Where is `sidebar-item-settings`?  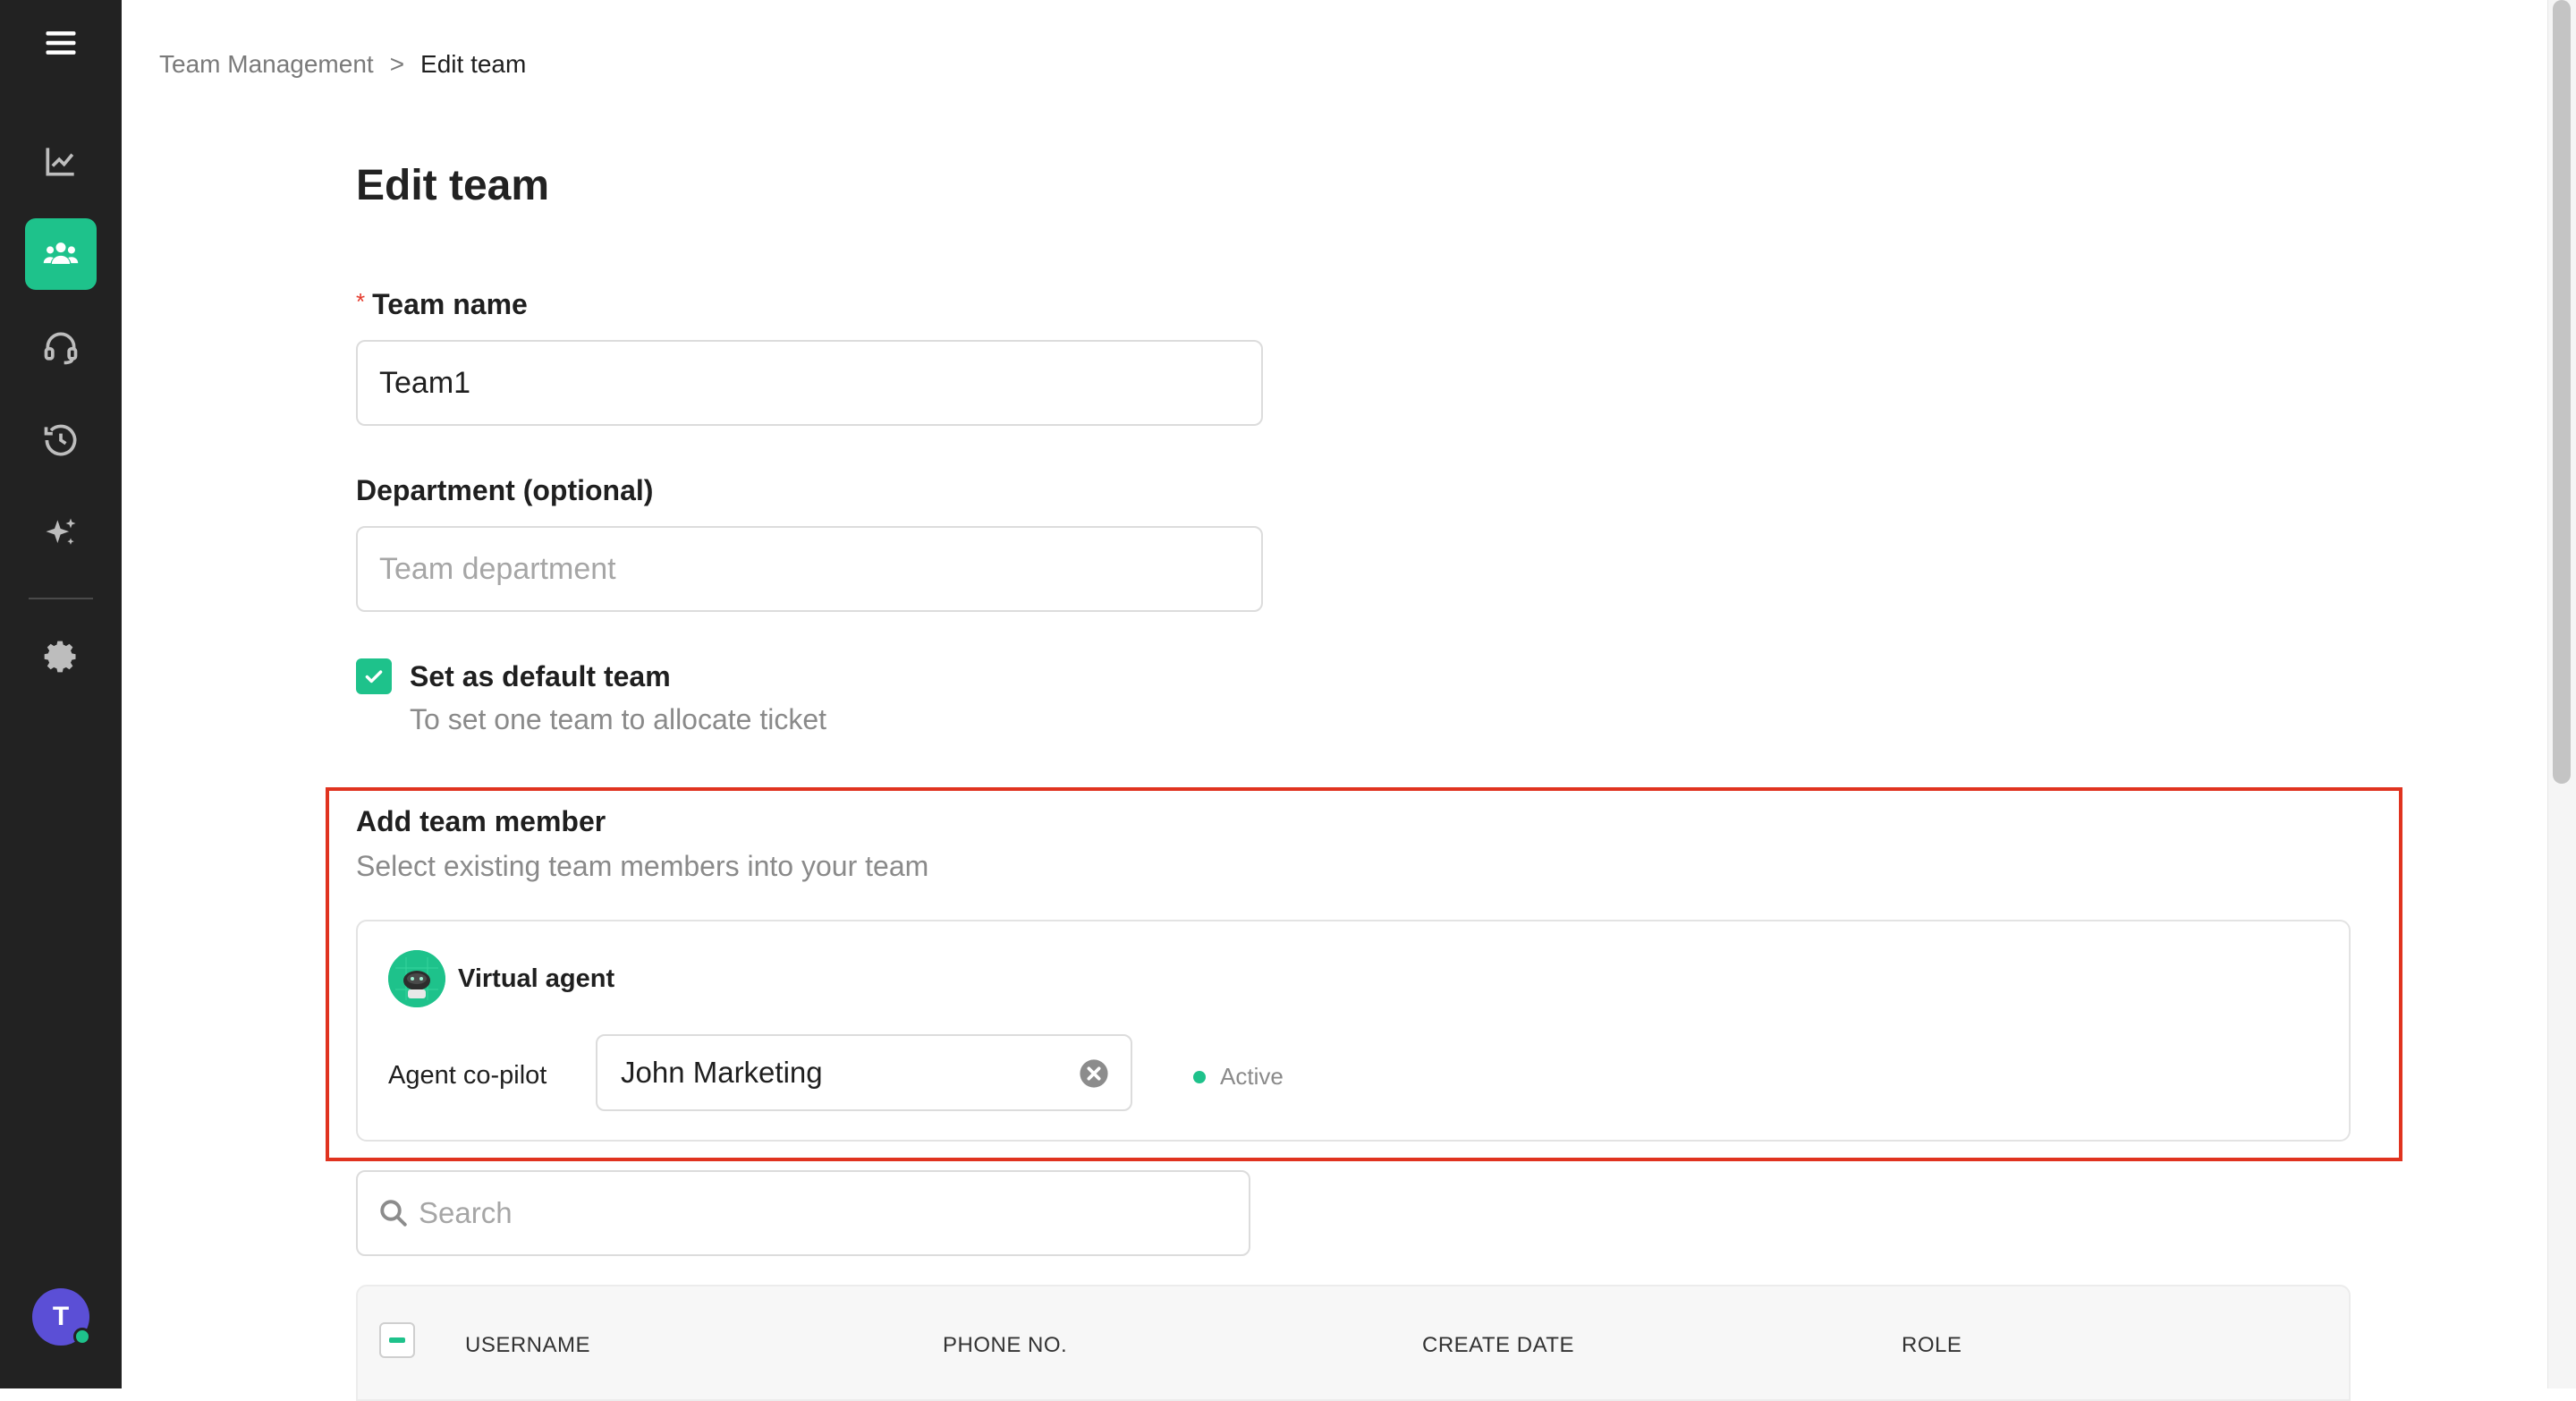
sidebar-item-settings is located at coordinates (61, 656).